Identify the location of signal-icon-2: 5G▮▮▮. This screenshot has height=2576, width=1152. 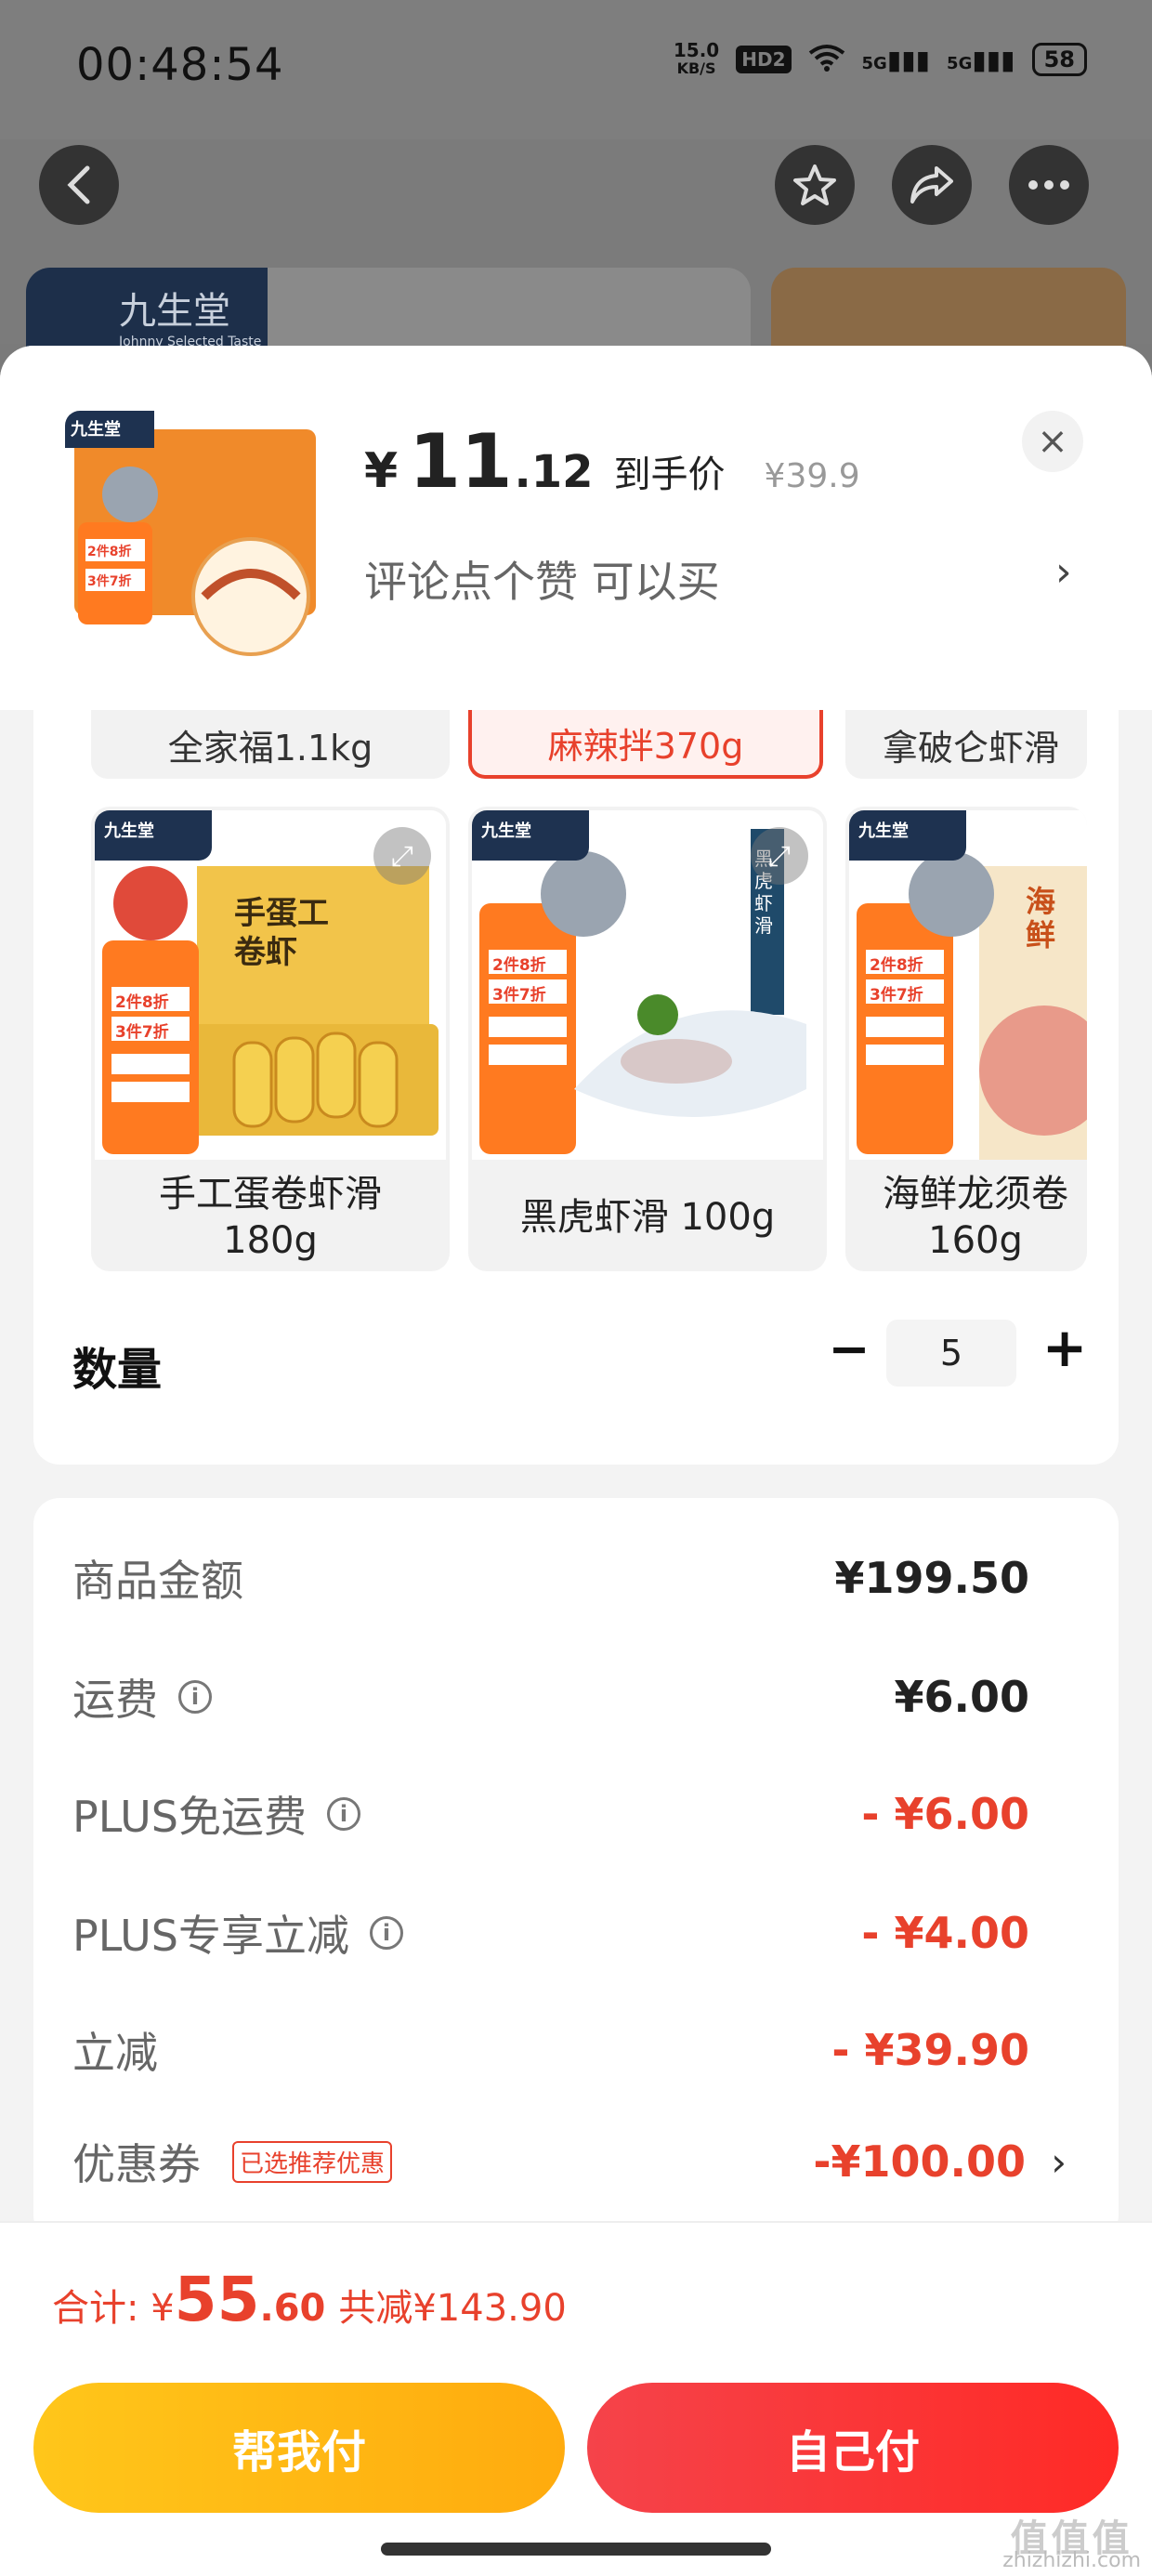
(981, 59).